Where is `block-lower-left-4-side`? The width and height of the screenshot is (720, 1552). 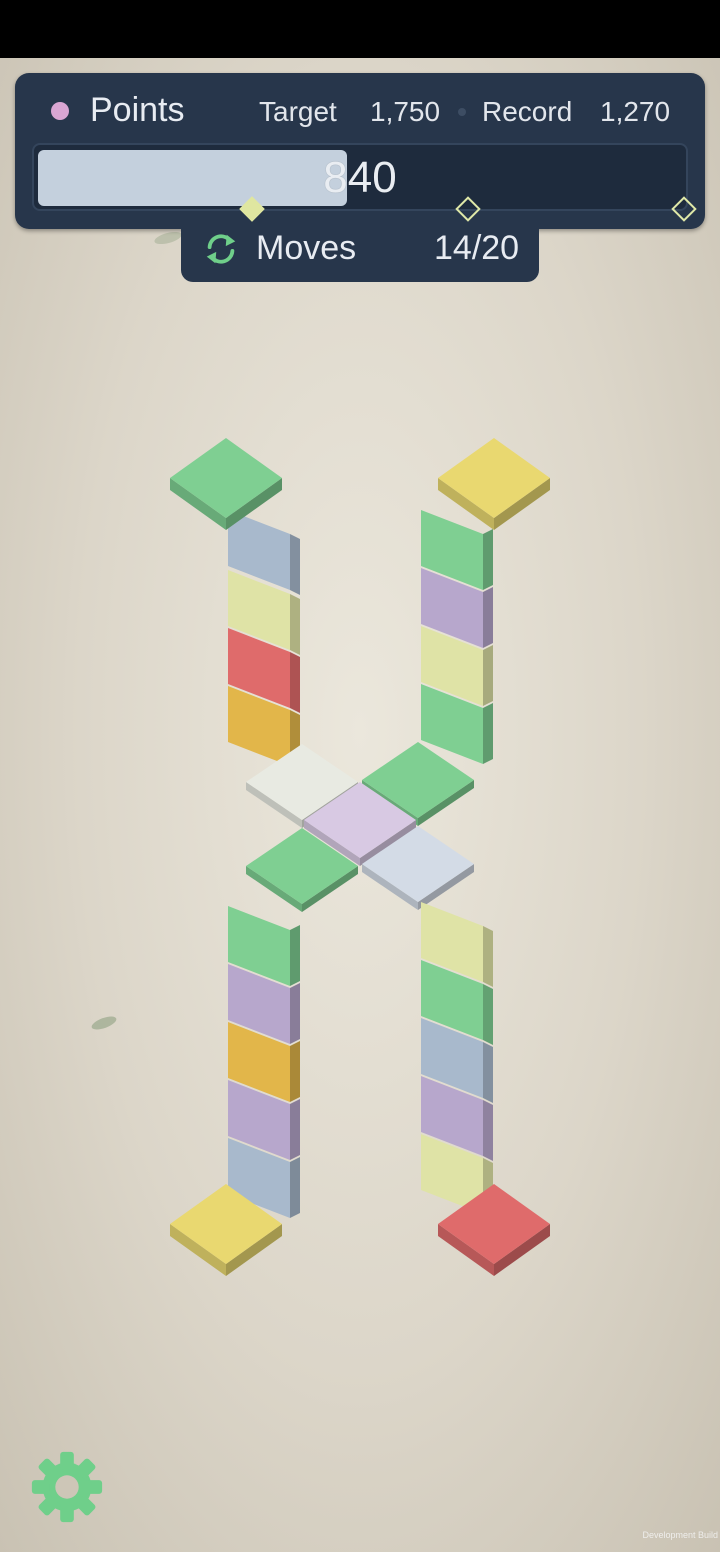
block-lower-left-4-side is located at coordinates (295, 1129).